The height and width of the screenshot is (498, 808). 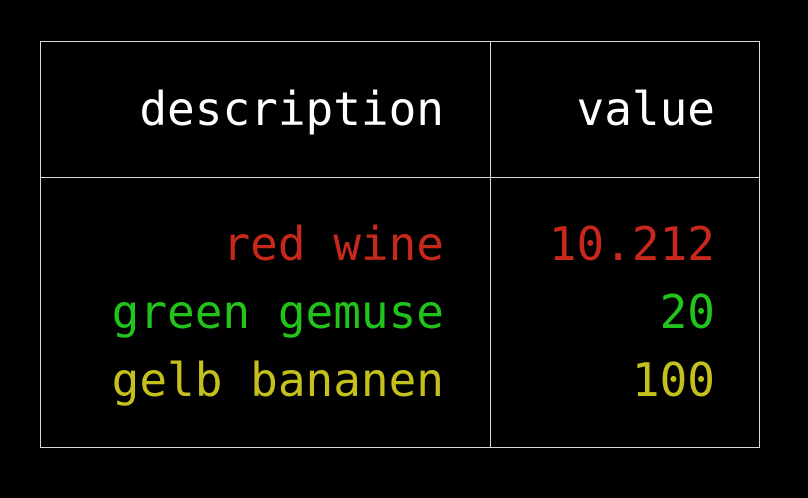 I want to click on row-value: 10.212, so click(x=631, y=244).